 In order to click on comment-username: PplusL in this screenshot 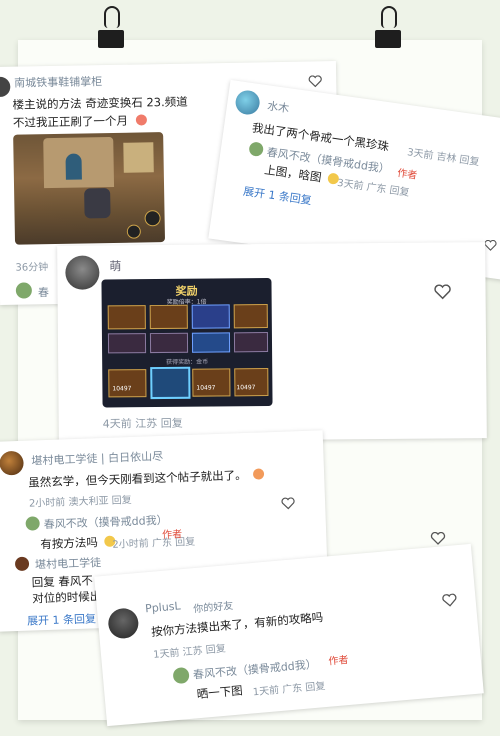, I will do `click(163, 607)`.